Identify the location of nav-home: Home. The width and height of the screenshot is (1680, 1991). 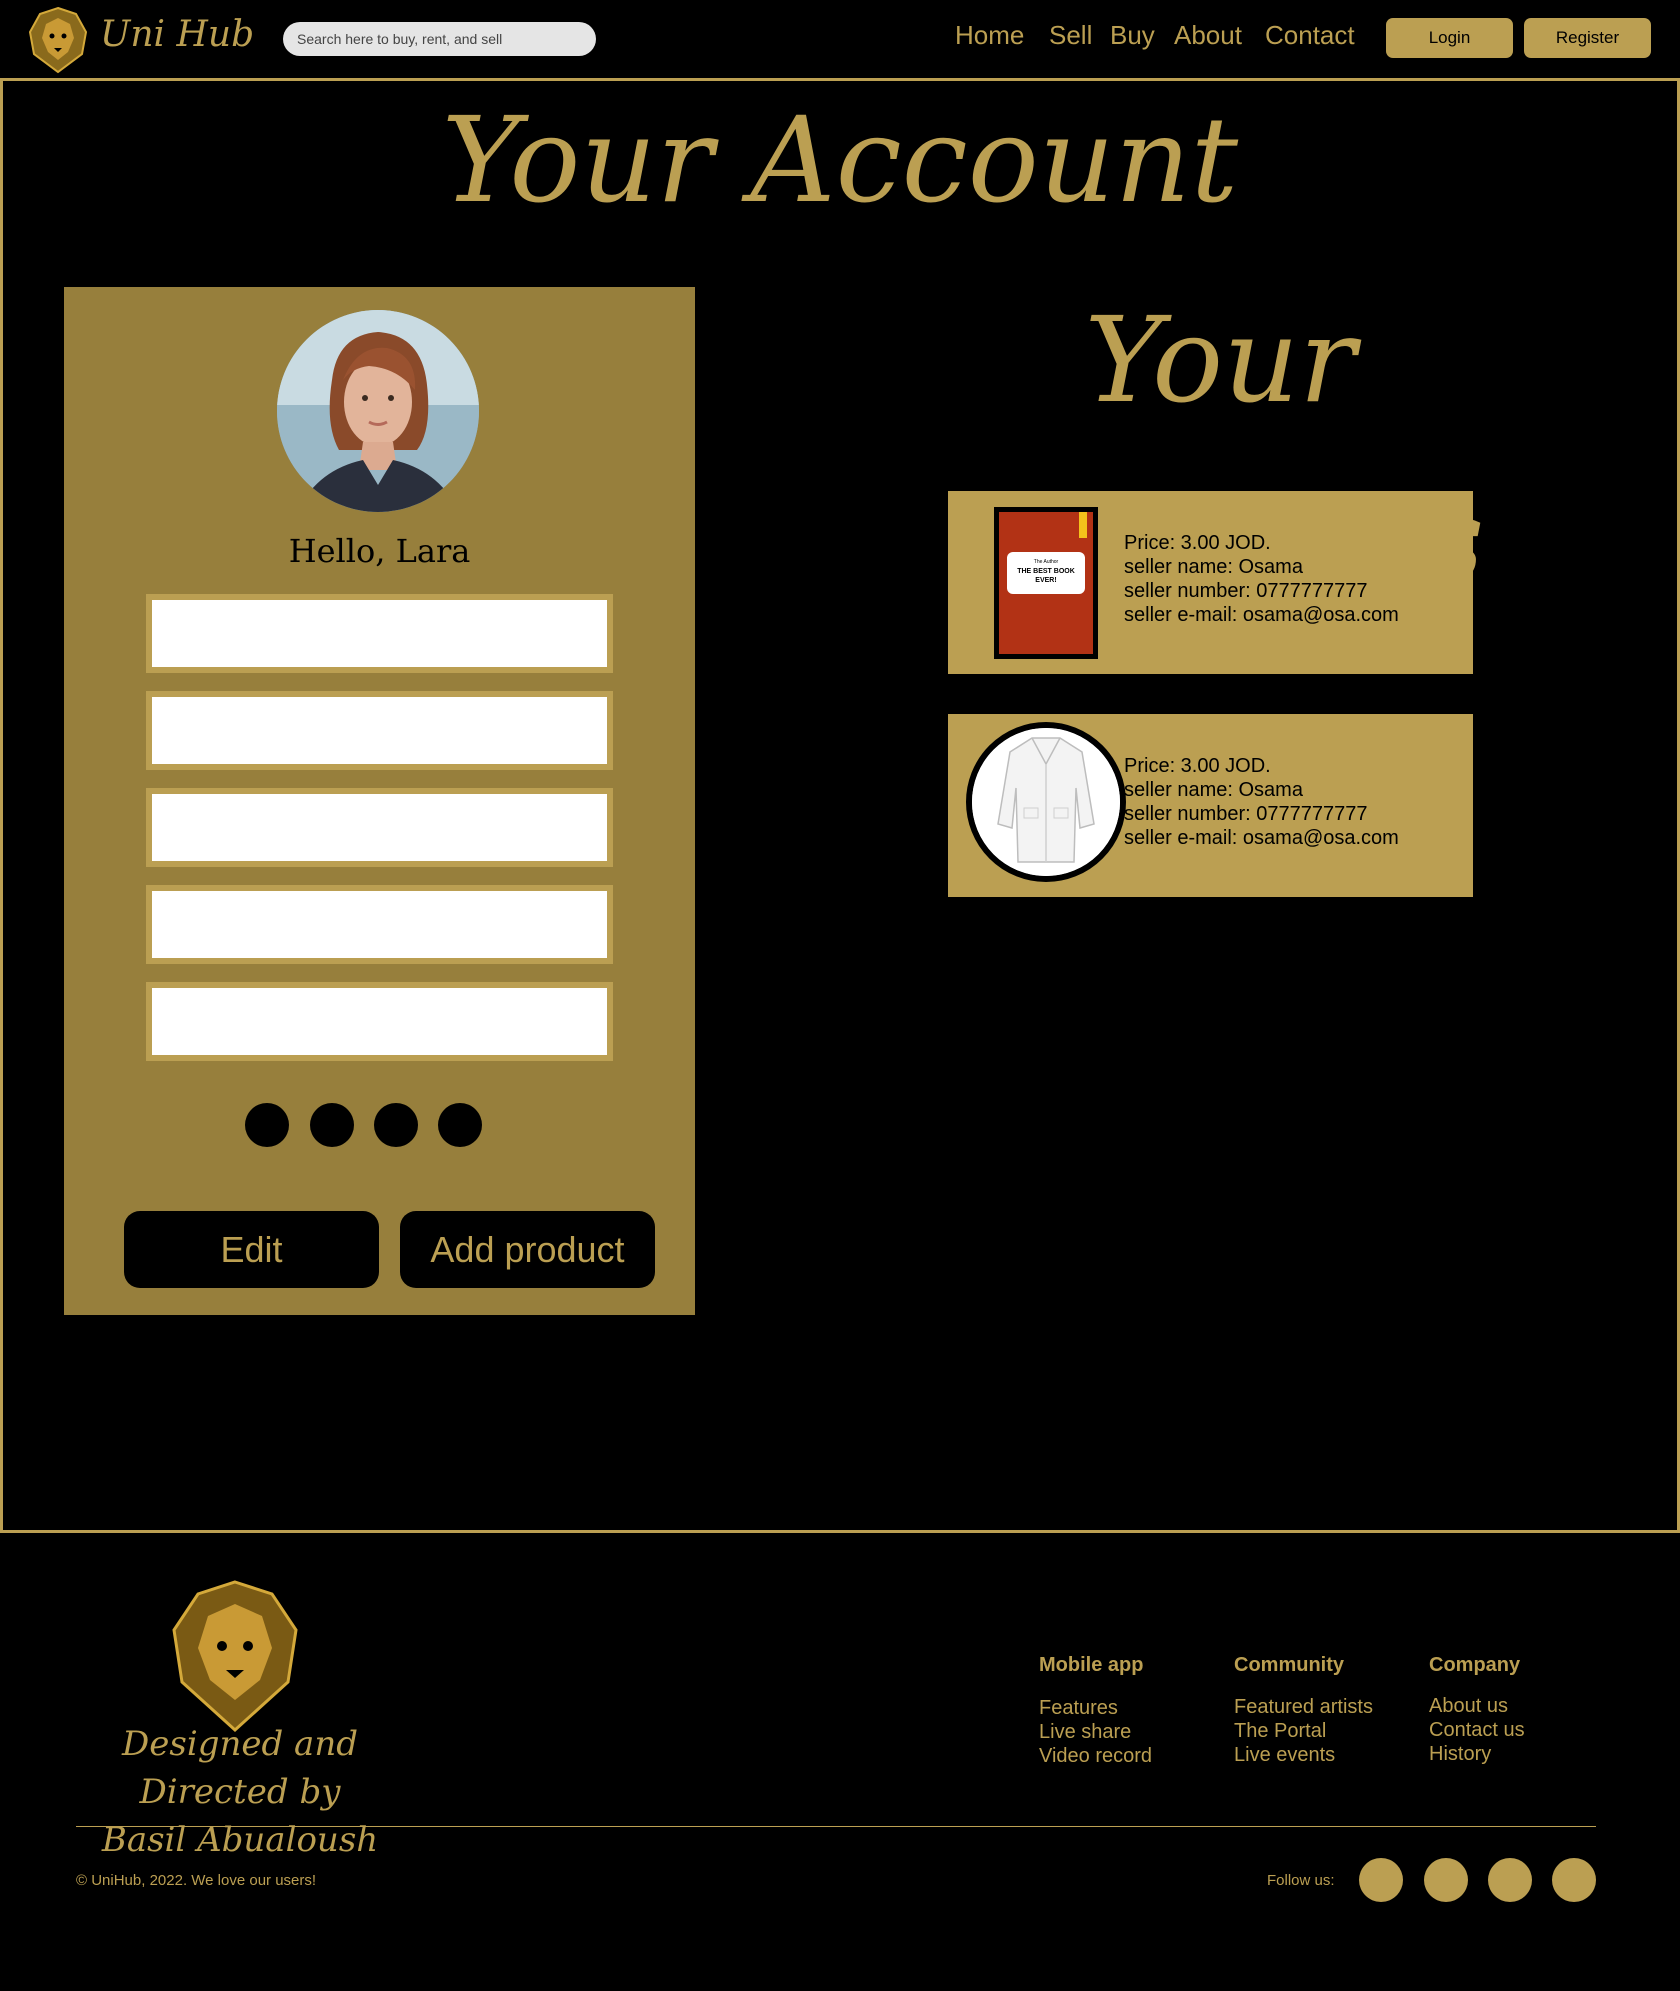
(989, 35).